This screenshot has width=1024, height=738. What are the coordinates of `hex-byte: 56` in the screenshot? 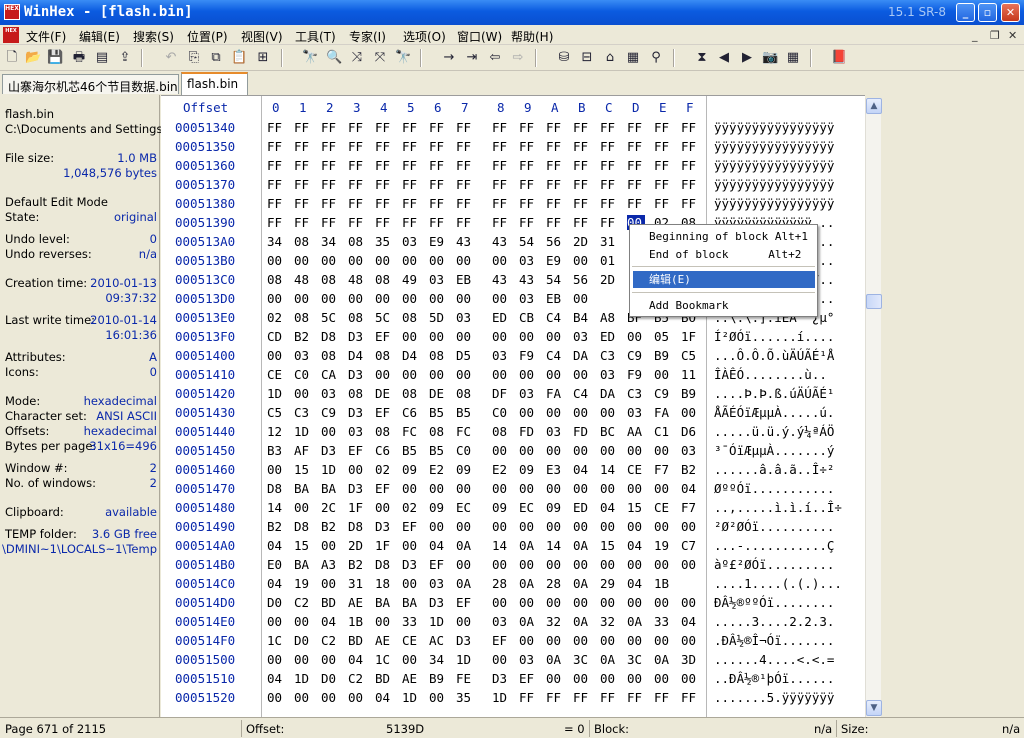 It's located at (555, 241).